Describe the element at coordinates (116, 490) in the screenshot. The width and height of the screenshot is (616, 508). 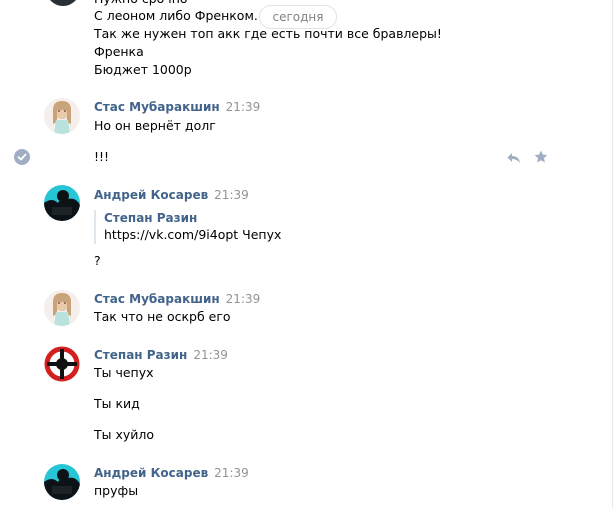
I see `message-text: пруфы` at that location.